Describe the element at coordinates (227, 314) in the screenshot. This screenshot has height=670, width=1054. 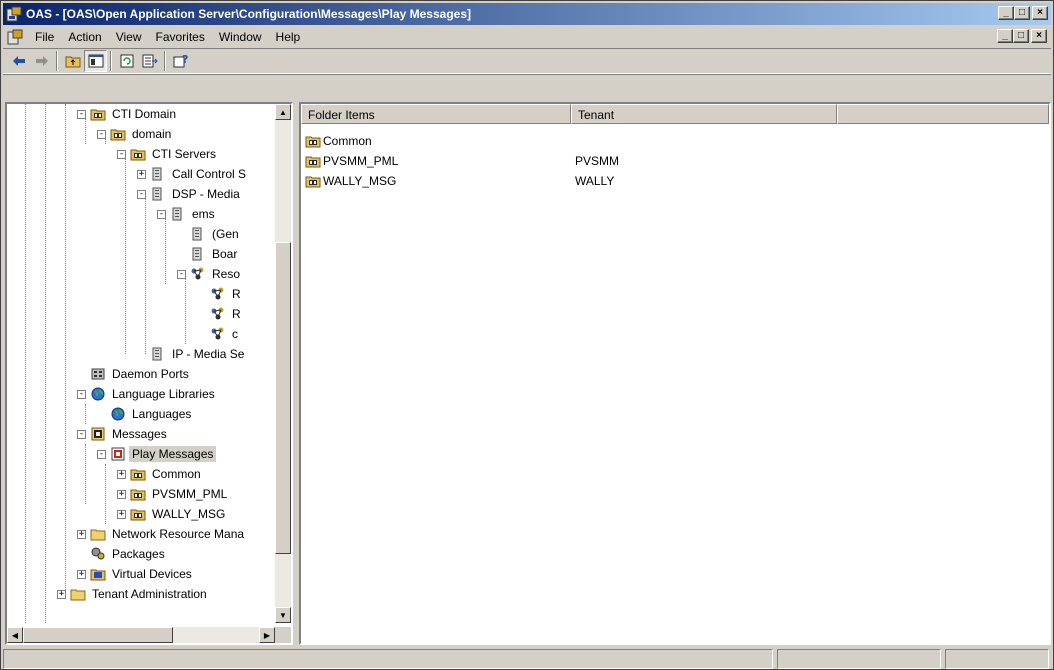
I see `tree-item-resource-2: R` at that location.